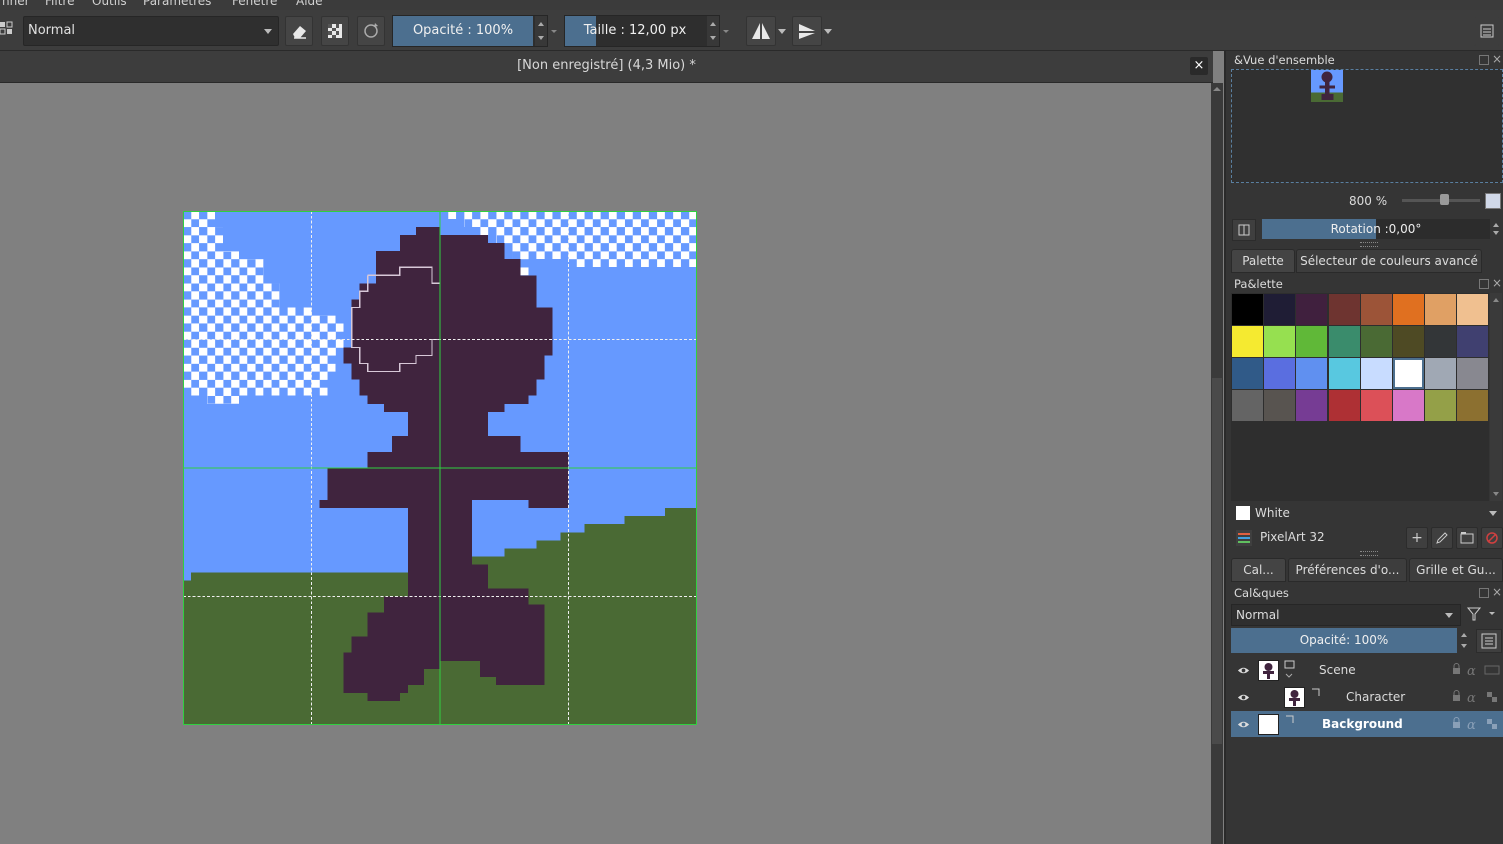  Describe the element at coordinates (1225, 447) in the screenshot. I see `dock-splitter` at that location.